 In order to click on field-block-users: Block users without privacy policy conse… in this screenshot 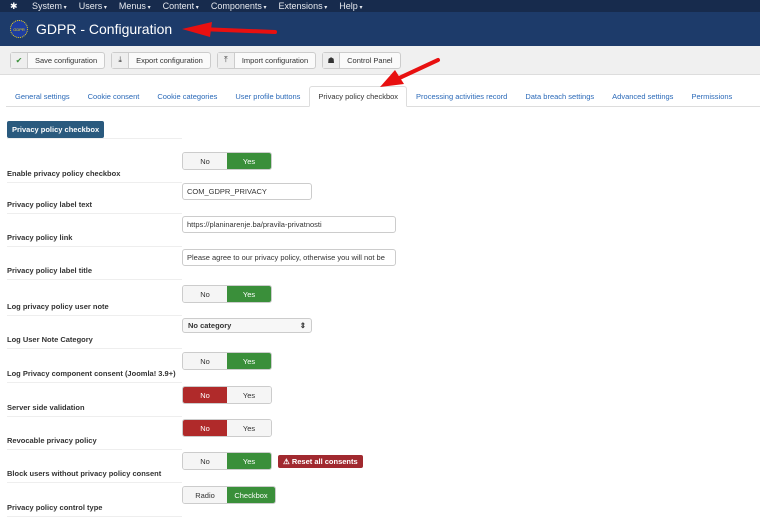, I will do `click(357, 468)`.